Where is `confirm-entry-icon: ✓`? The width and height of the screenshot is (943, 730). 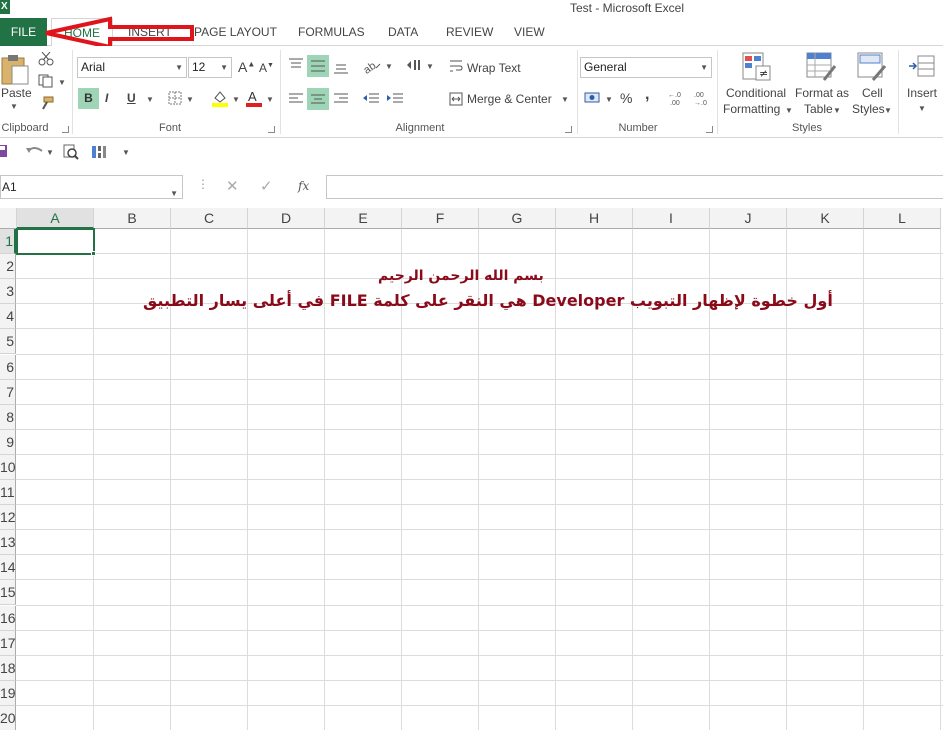 confirm-entry-icon: ✓ is located at coordinates (266, 186).